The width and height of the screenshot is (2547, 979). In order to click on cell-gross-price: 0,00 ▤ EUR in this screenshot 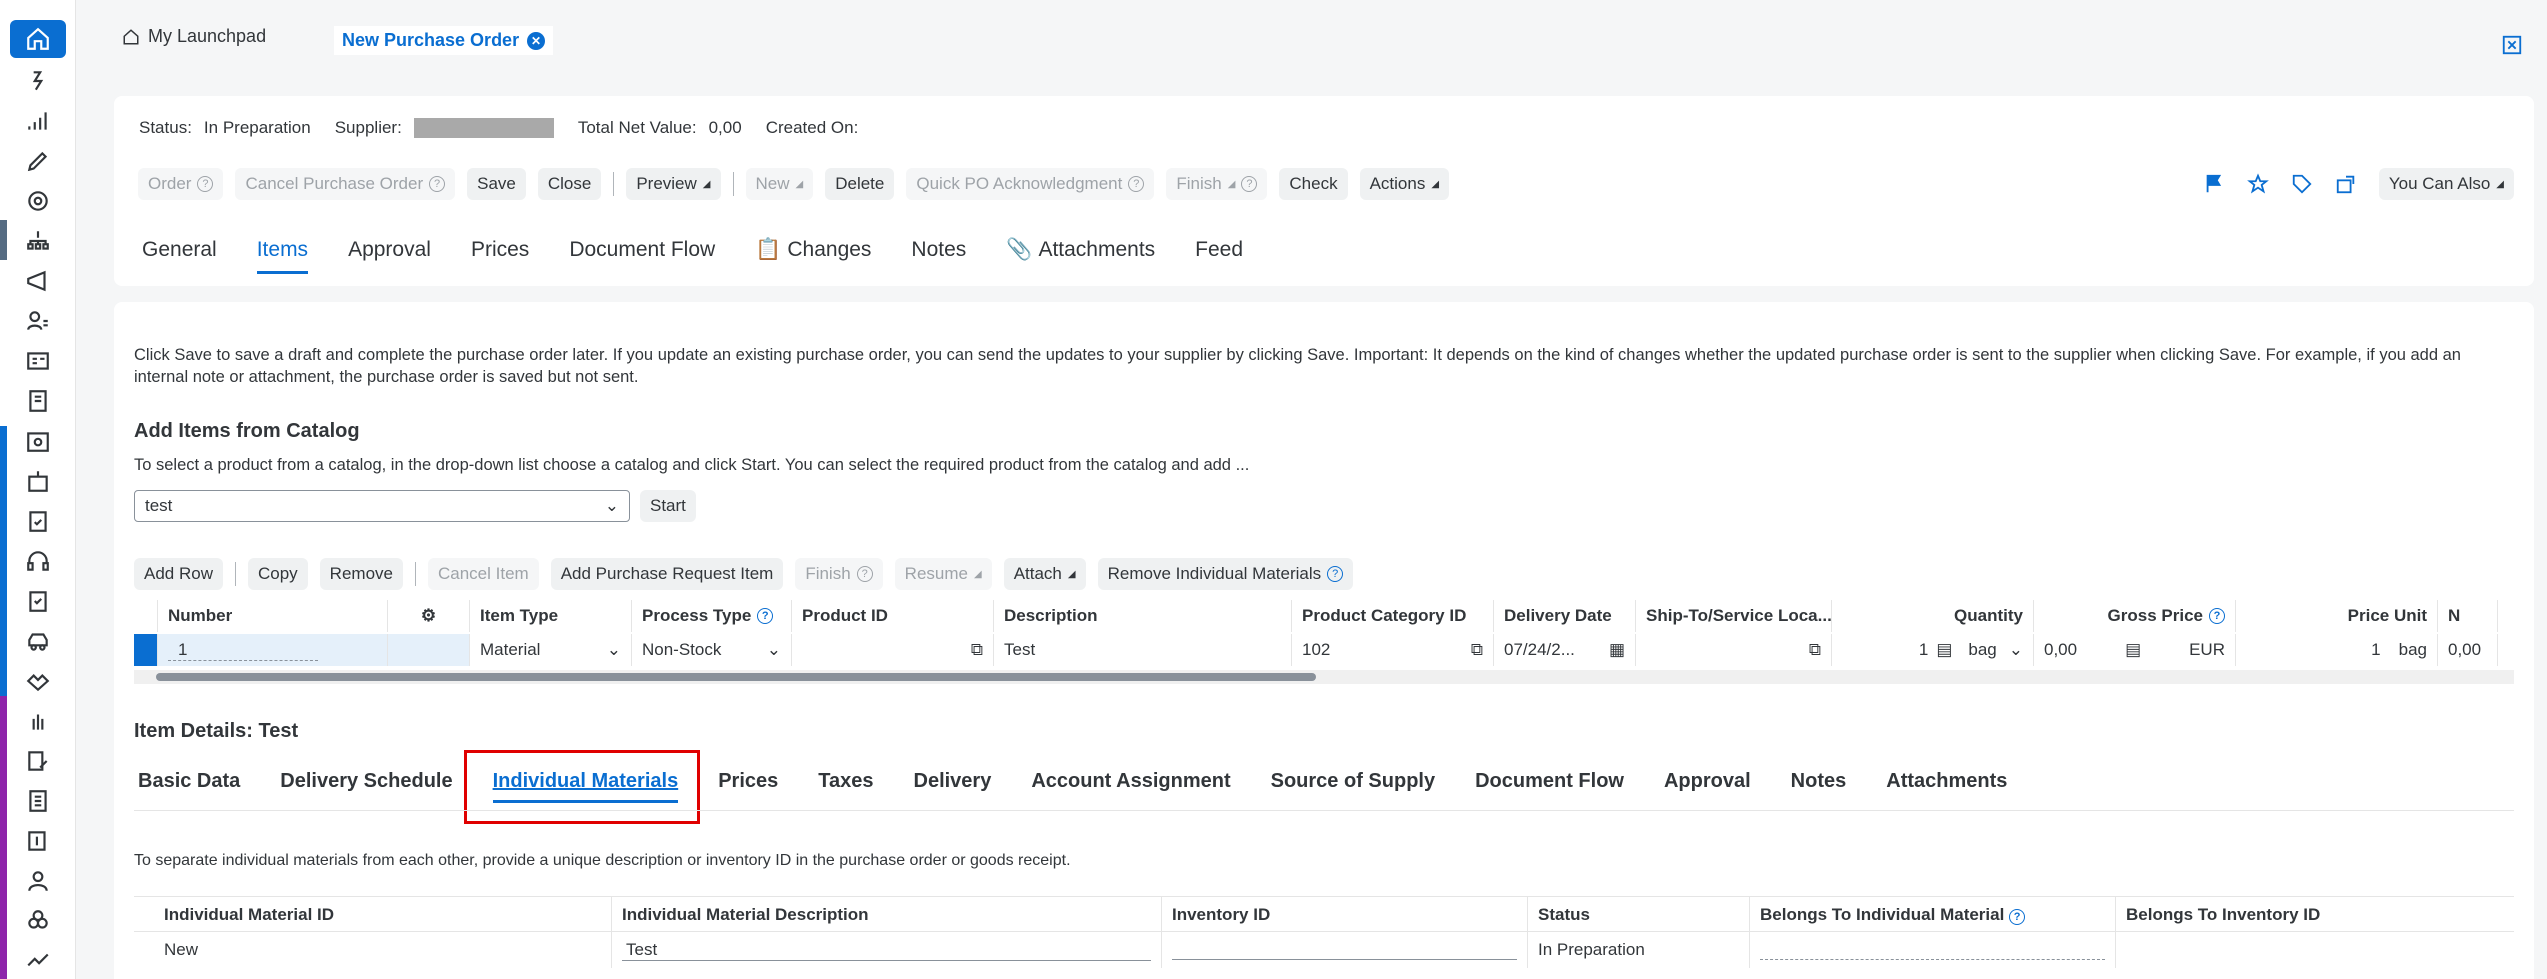, I will do `click(2135, 650)`.